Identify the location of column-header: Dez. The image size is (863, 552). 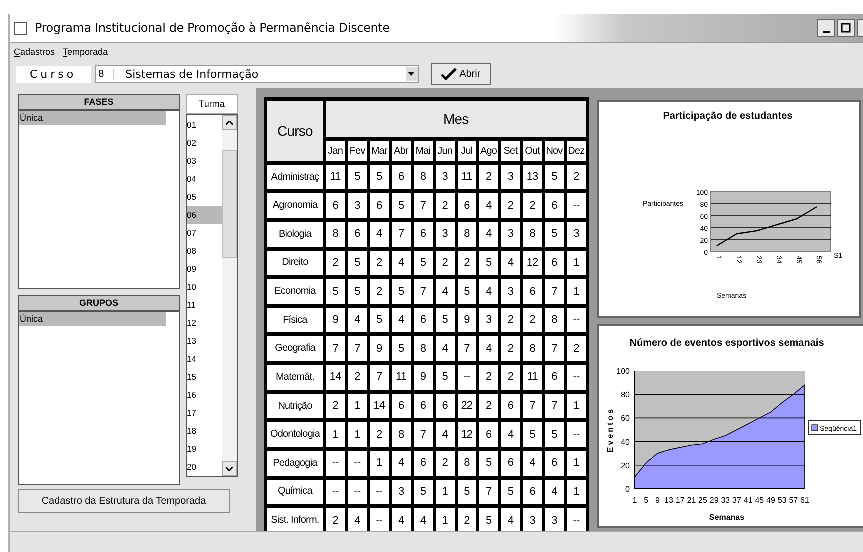
(576, 151).